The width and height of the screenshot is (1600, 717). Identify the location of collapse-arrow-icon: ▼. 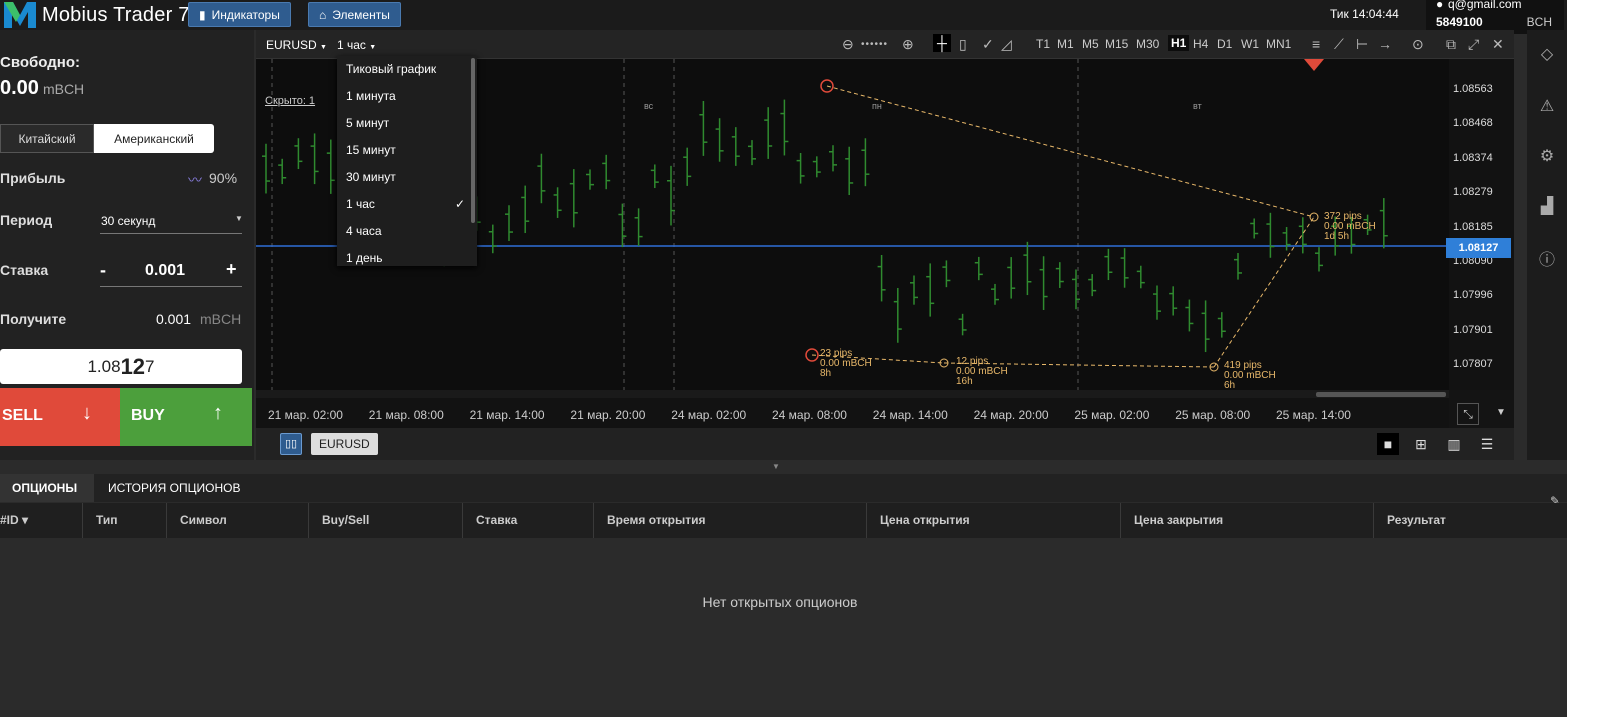
(776, 466).